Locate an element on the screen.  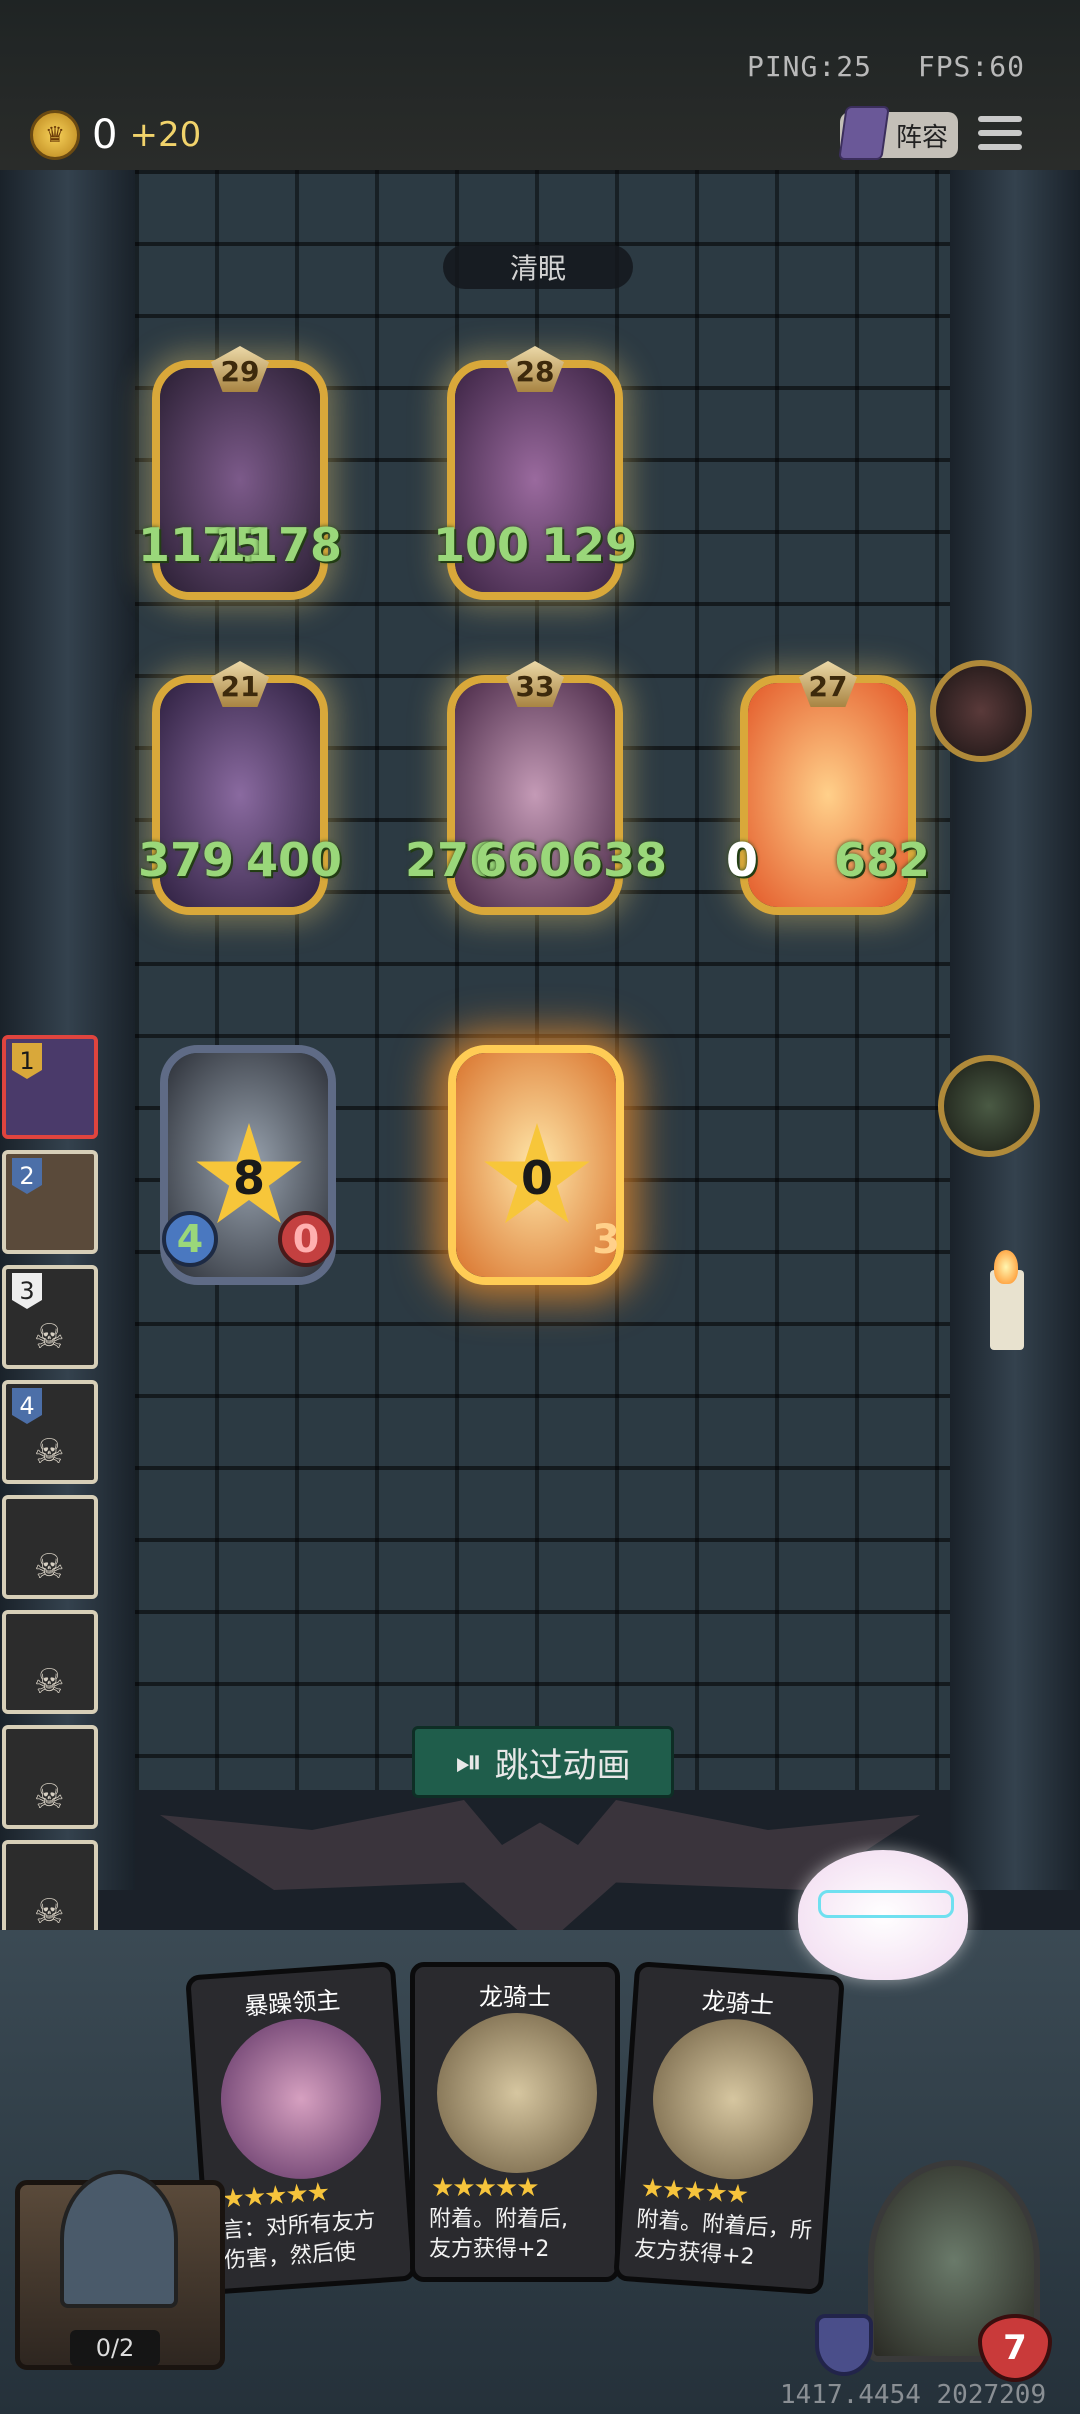
timeline-number: 3 is located at coordinates (27, 1291).